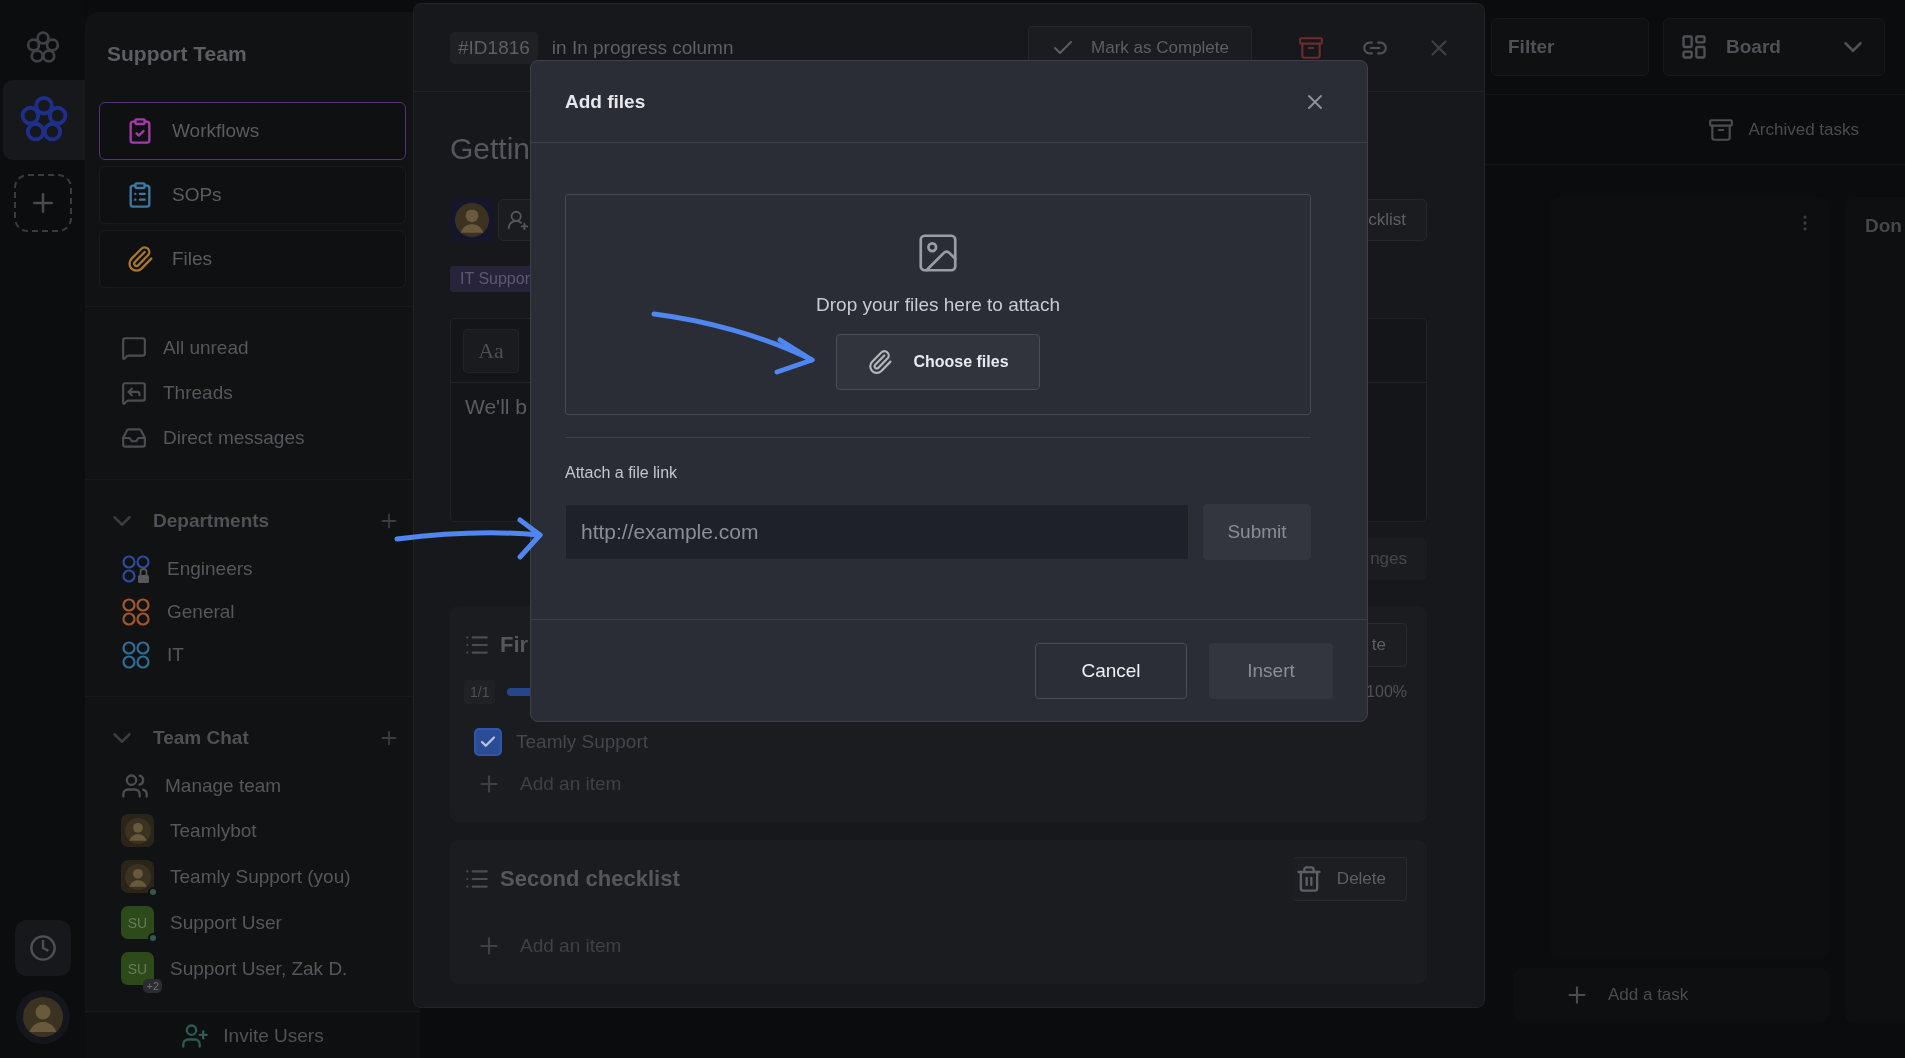  I want to click on url-input-field: http://example.com, so click(877, 532).